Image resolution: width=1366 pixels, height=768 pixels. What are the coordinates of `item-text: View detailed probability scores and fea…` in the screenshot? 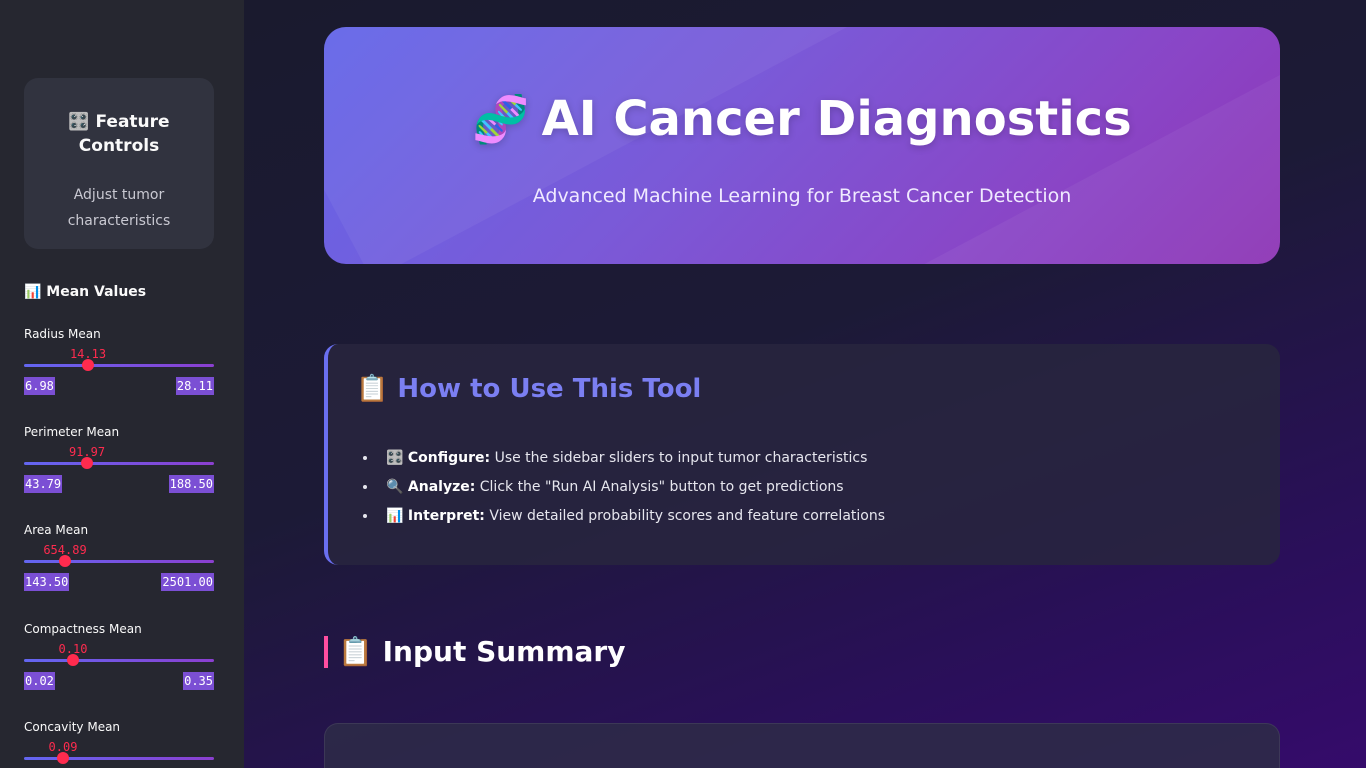 It's located at (685, 516).